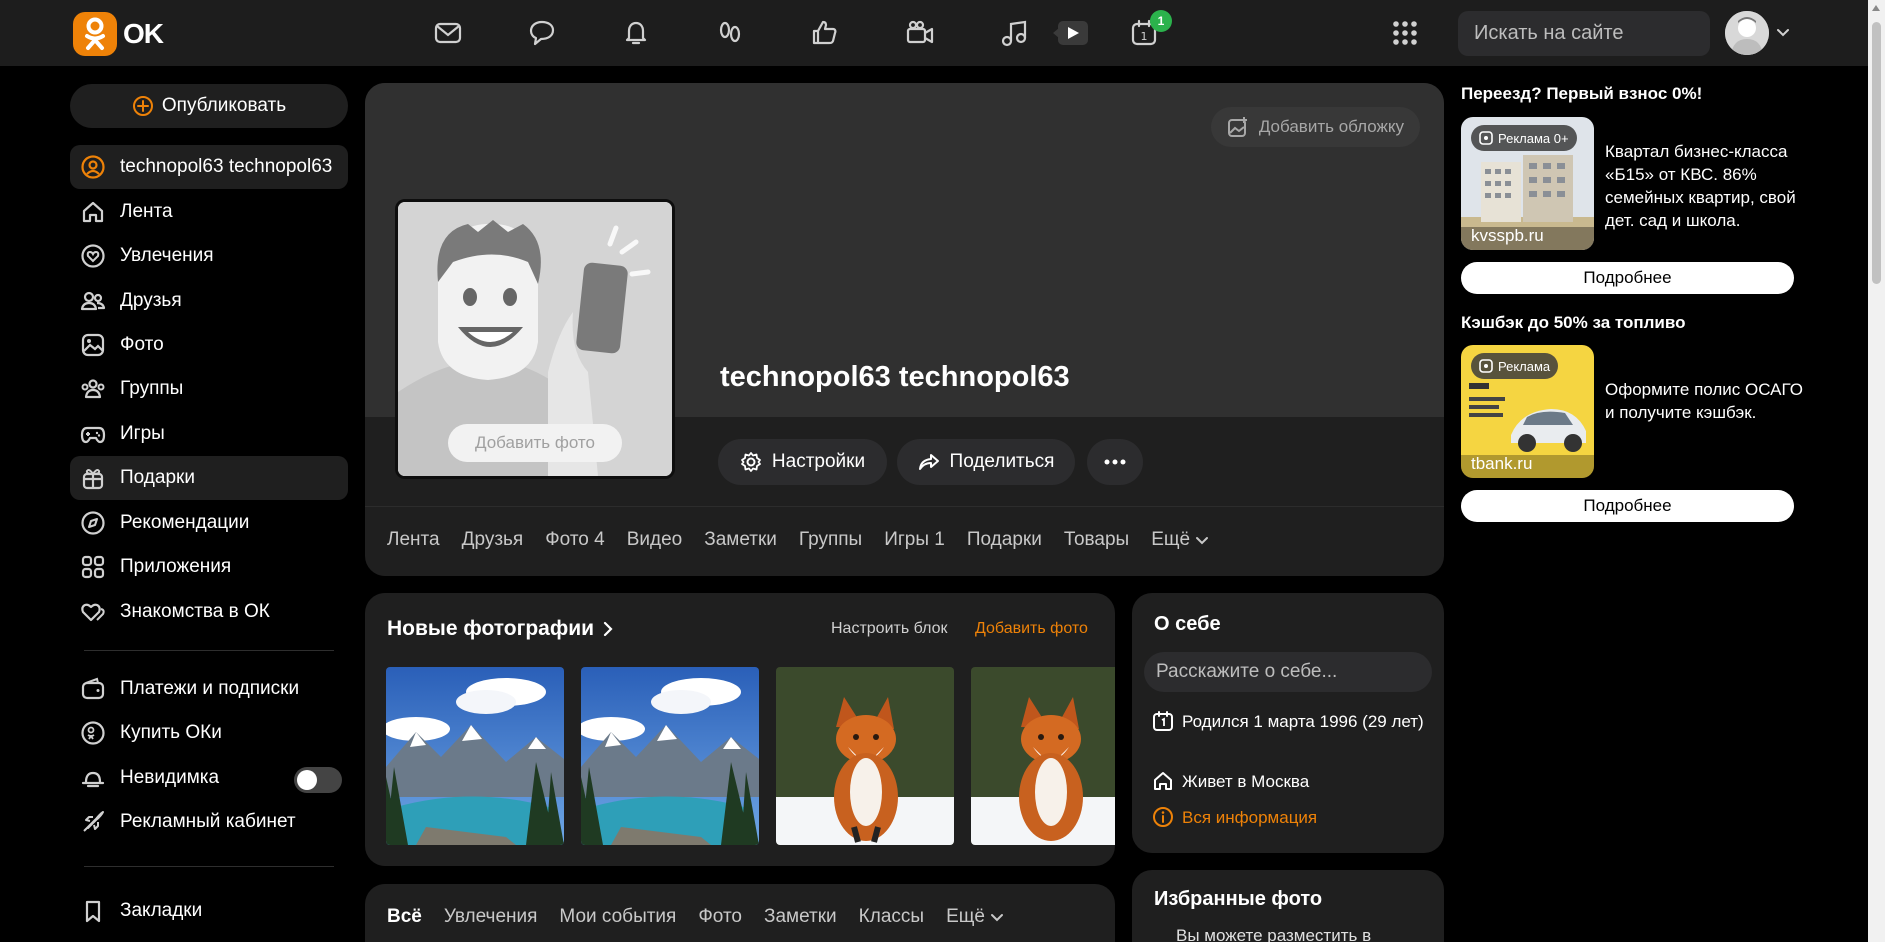 The height and width of the screenshot is (942, 1885). I want to click on add-photo-link: Добавить фото, so click(1031, 629).